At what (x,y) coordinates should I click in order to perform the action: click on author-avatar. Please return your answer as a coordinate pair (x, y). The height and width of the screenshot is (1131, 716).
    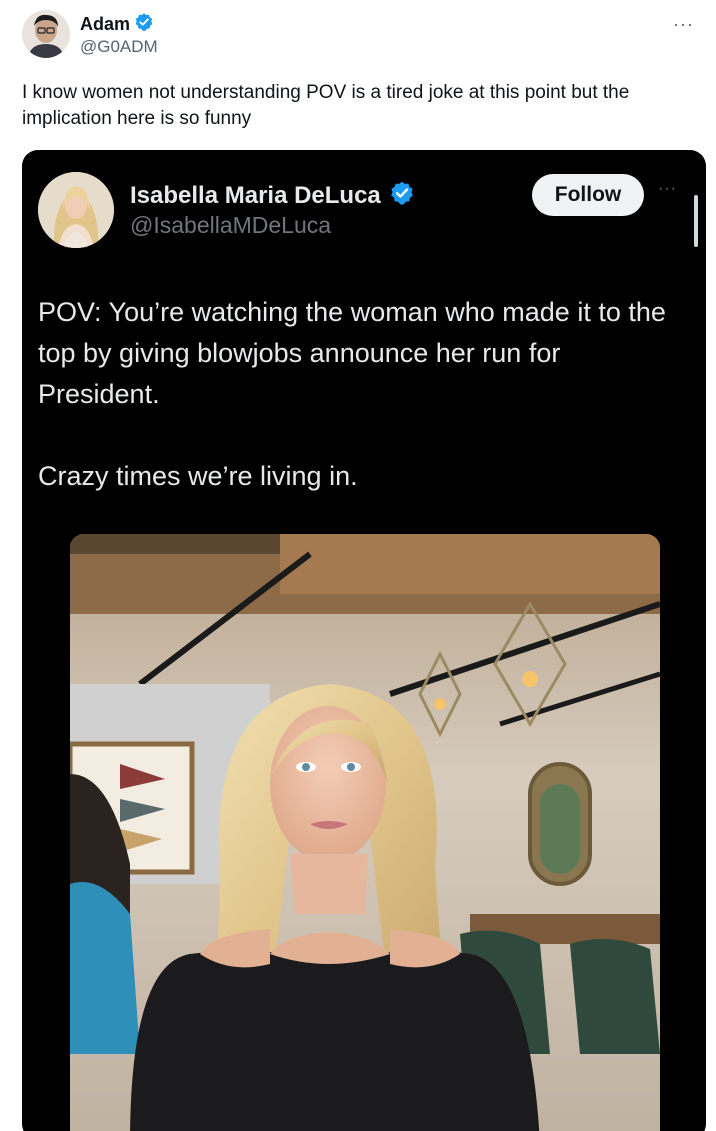
    Looking at the image, I should click on (46, 34).